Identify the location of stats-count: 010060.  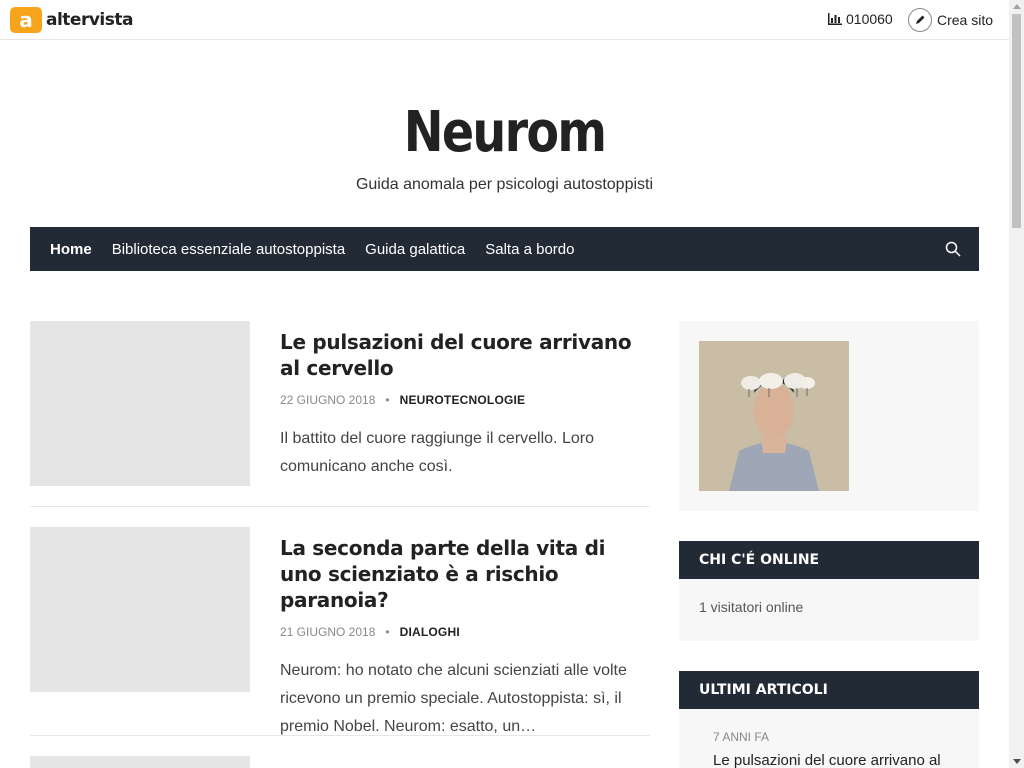
(869, 19).